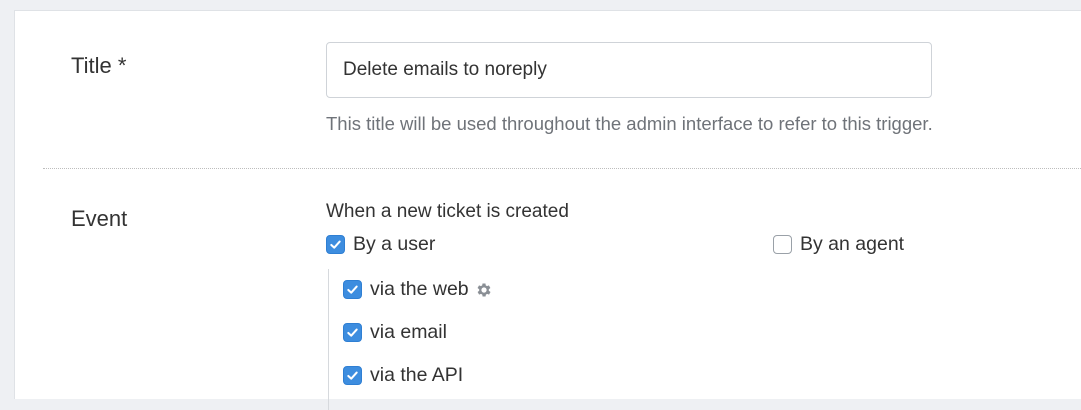  I want to click on via-web-checkbox, so click(352, 289).